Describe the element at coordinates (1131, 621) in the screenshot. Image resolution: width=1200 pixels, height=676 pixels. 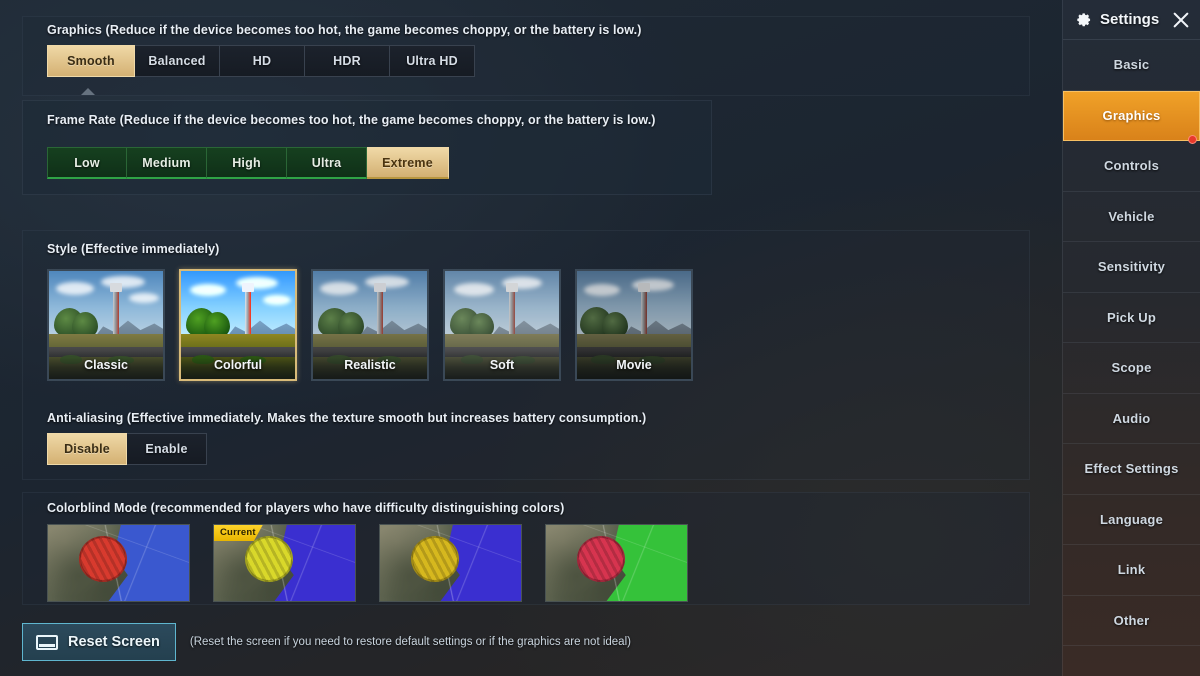
I see `sidebar-item-other: Other` at that location.